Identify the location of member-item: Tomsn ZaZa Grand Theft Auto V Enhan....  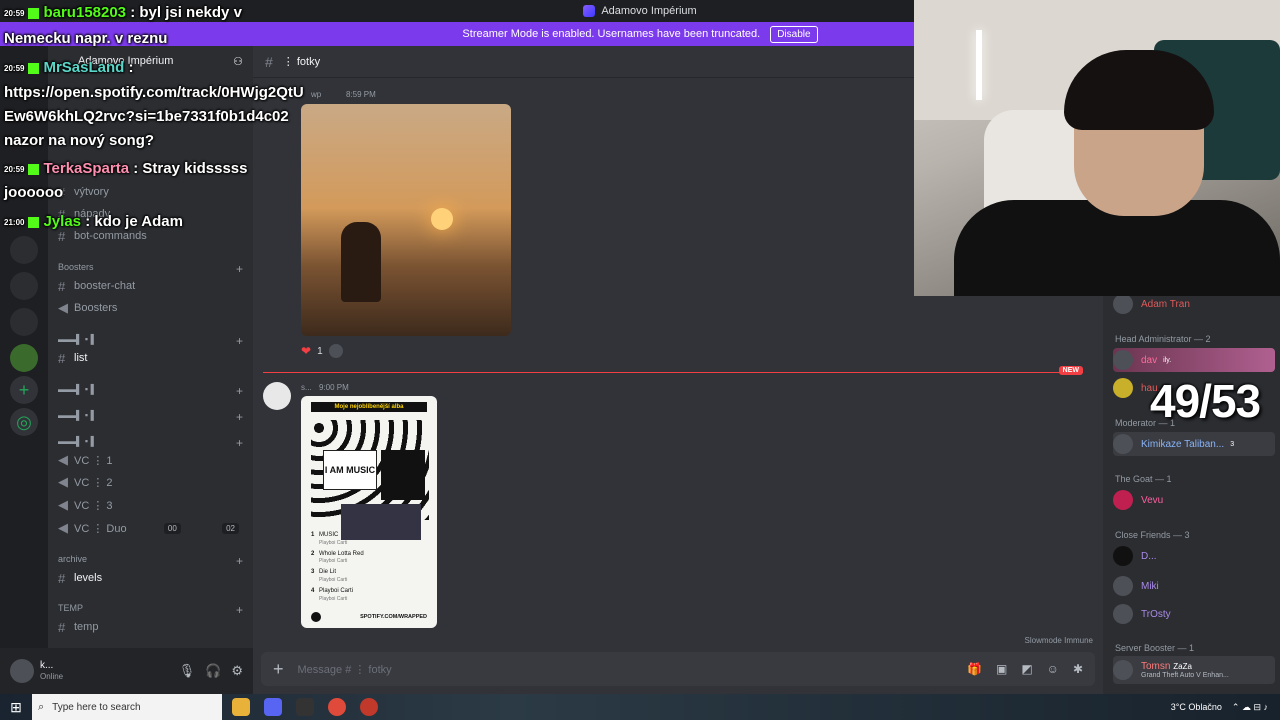
(1194, 670).